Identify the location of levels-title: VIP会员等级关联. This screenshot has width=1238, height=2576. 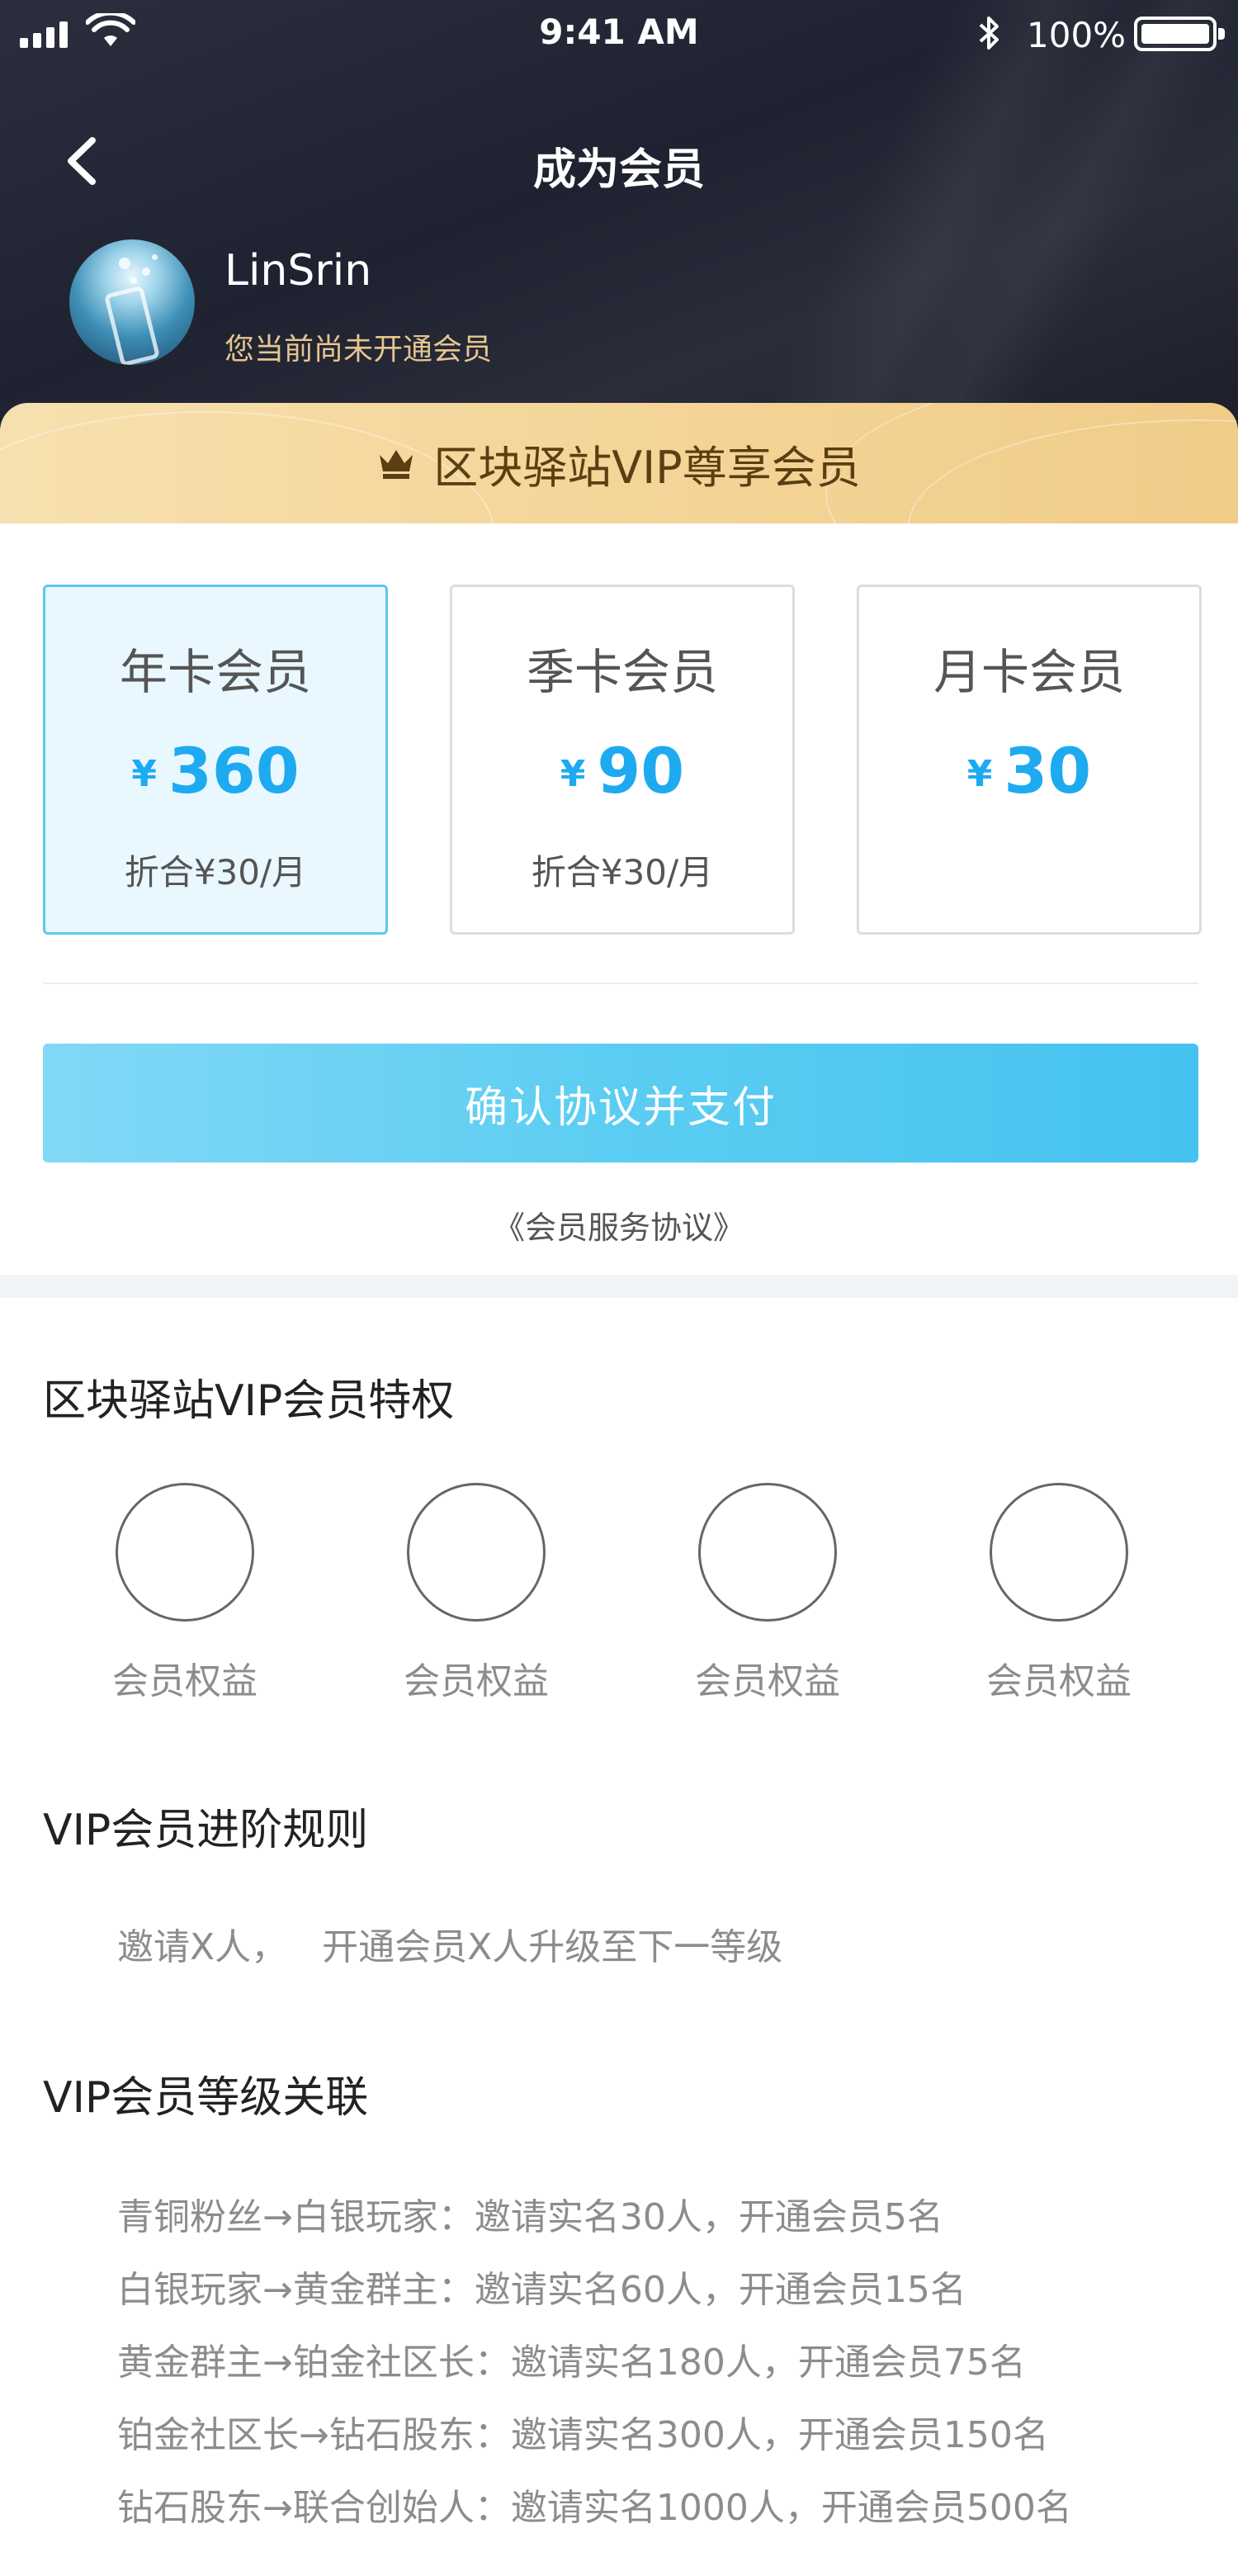
(206, 2098).